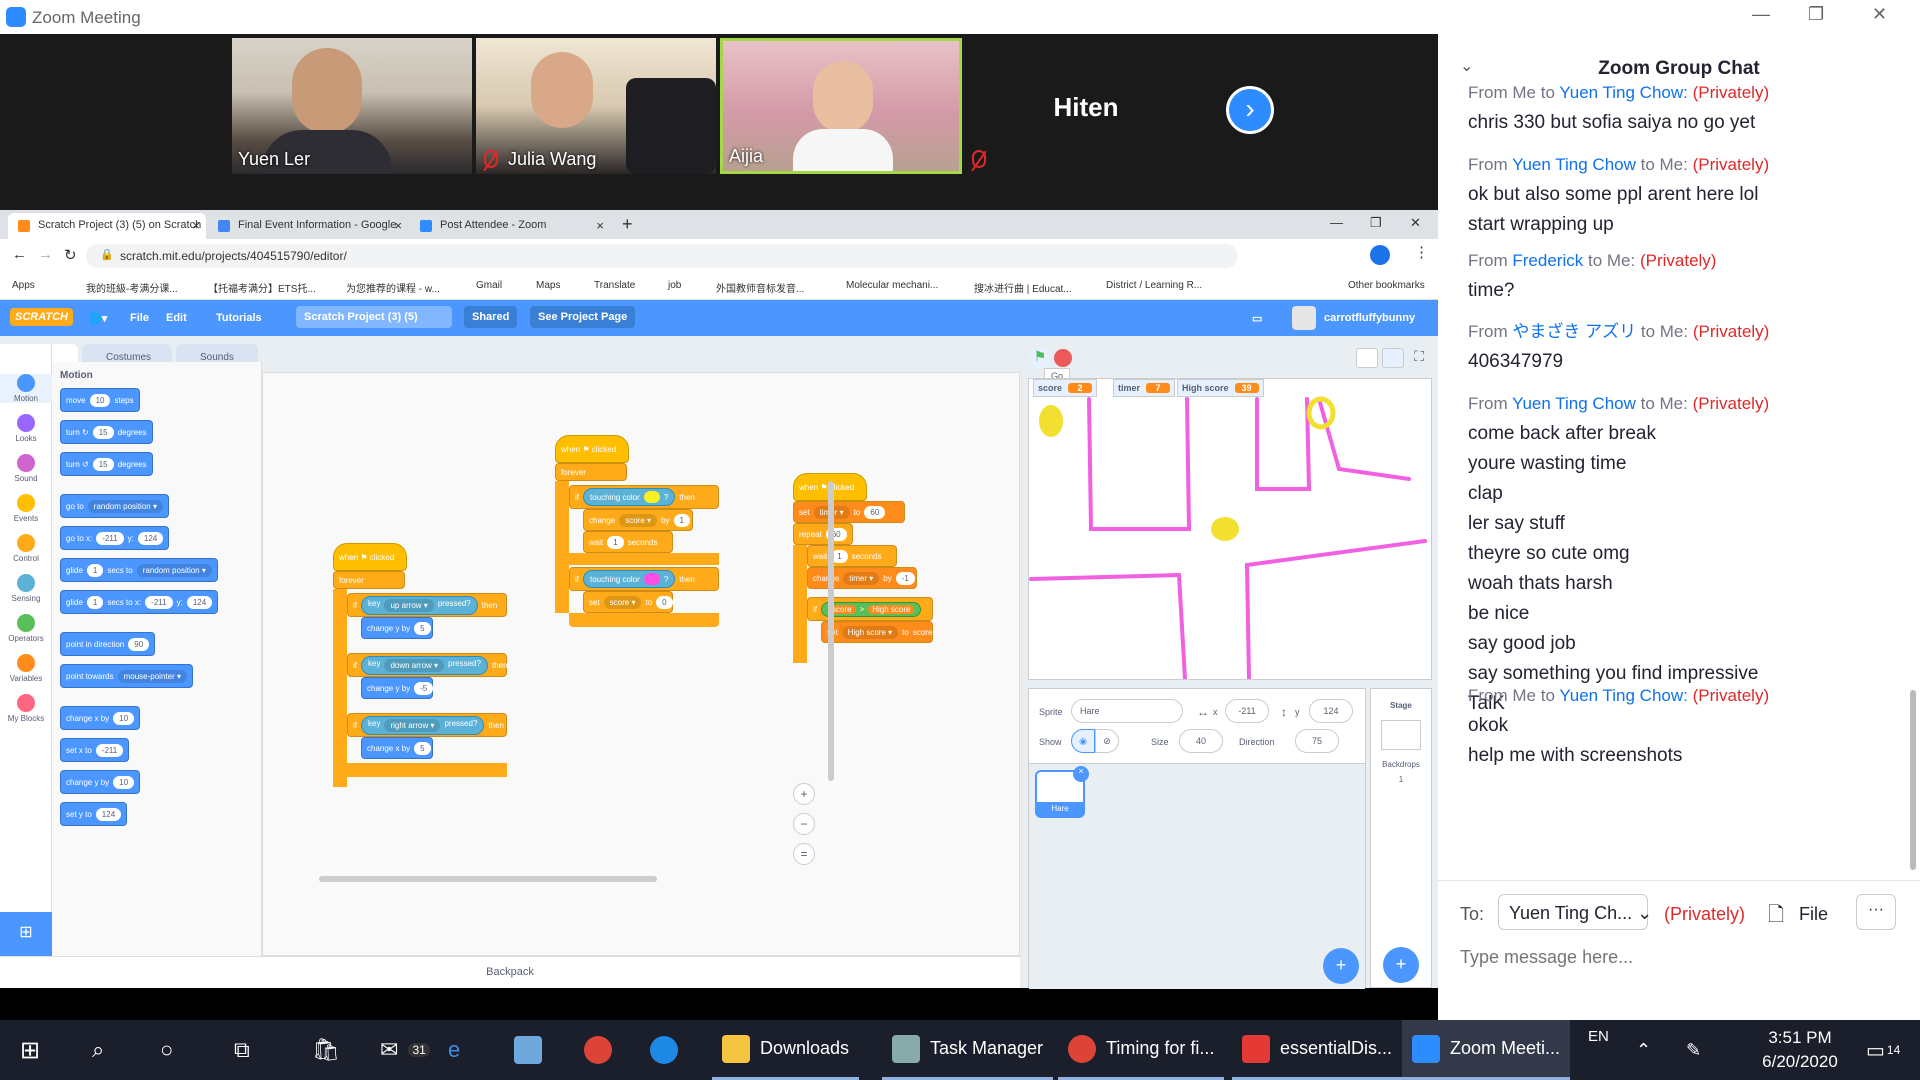 This screenshot has width=1920, height=1080. I want to click on close-tab-icon: ×, so click(196, 225).